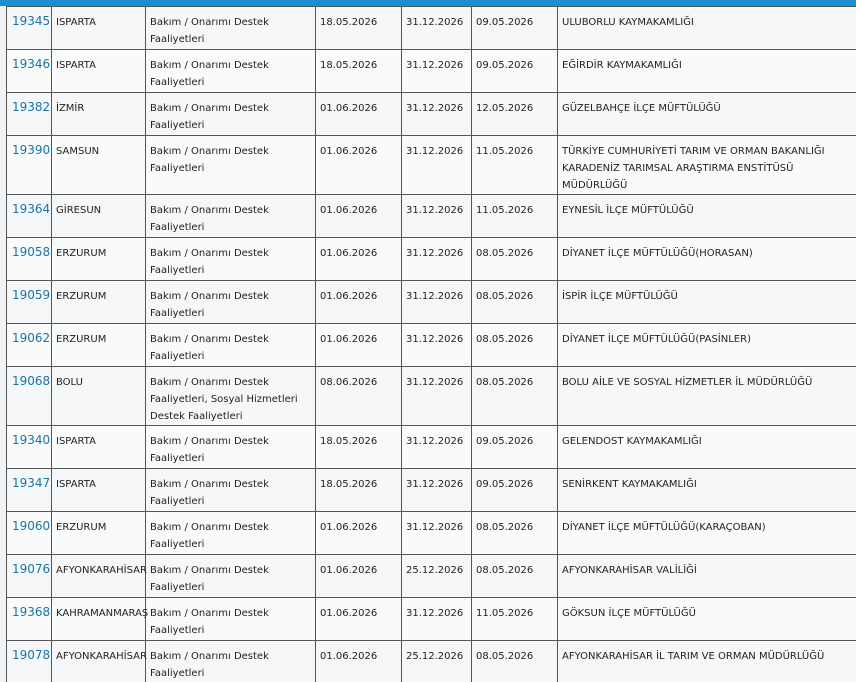  I want to click on institution-cell: GÜZELBAHÇE İLÇE MÜFTÜLÜĞÜ, so click(706, 114).